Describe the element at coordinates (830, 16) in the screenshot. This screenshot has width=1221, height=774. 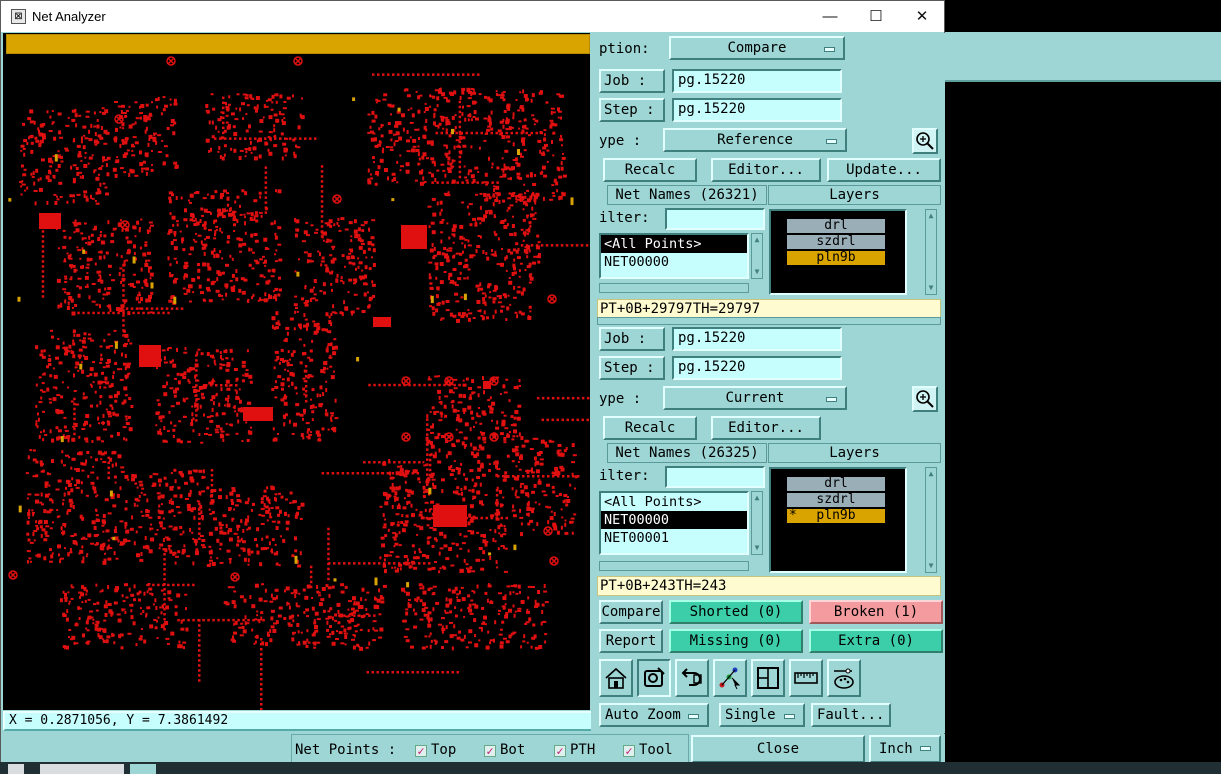
I see `minimize-button: —` at that location.